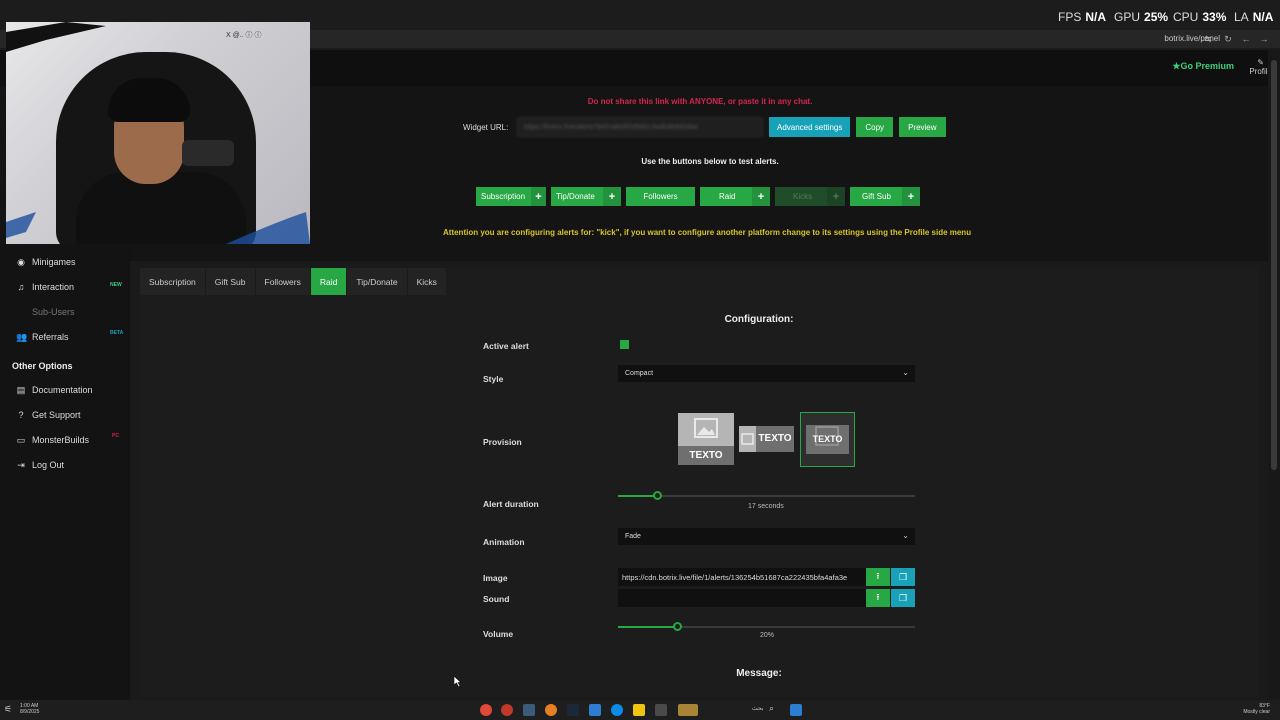 The image size is (1280, 720). What do you see at coordinates (61, 440) in the screenshot?
I see `sidebar-item-label: MonsterBuilds` at bounding box center [61, 440].